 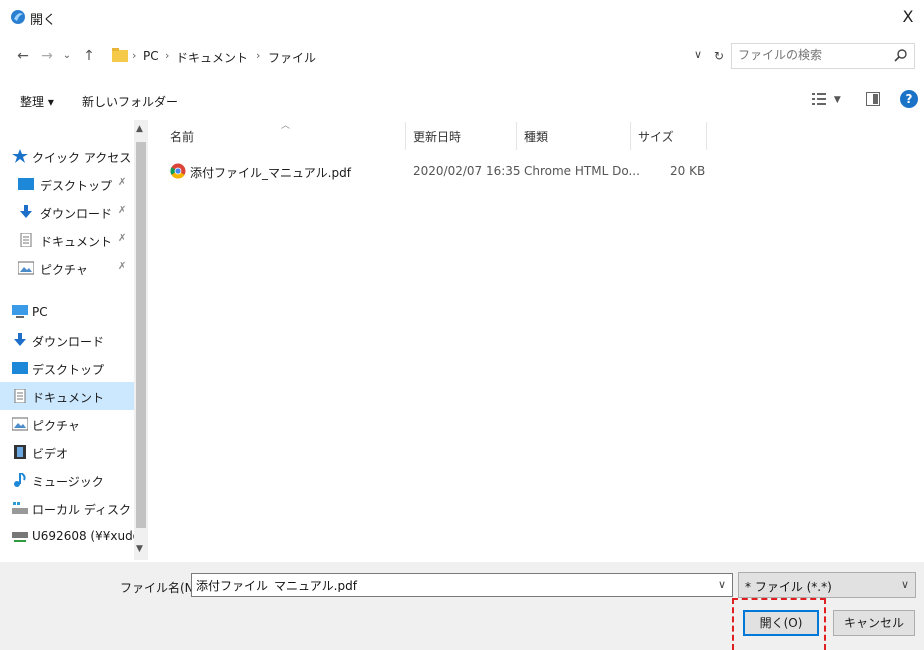 What do you see at coordinates (819, 98) in the screenshot?
I see `details-view-icon` at bounding box center [819, 98].